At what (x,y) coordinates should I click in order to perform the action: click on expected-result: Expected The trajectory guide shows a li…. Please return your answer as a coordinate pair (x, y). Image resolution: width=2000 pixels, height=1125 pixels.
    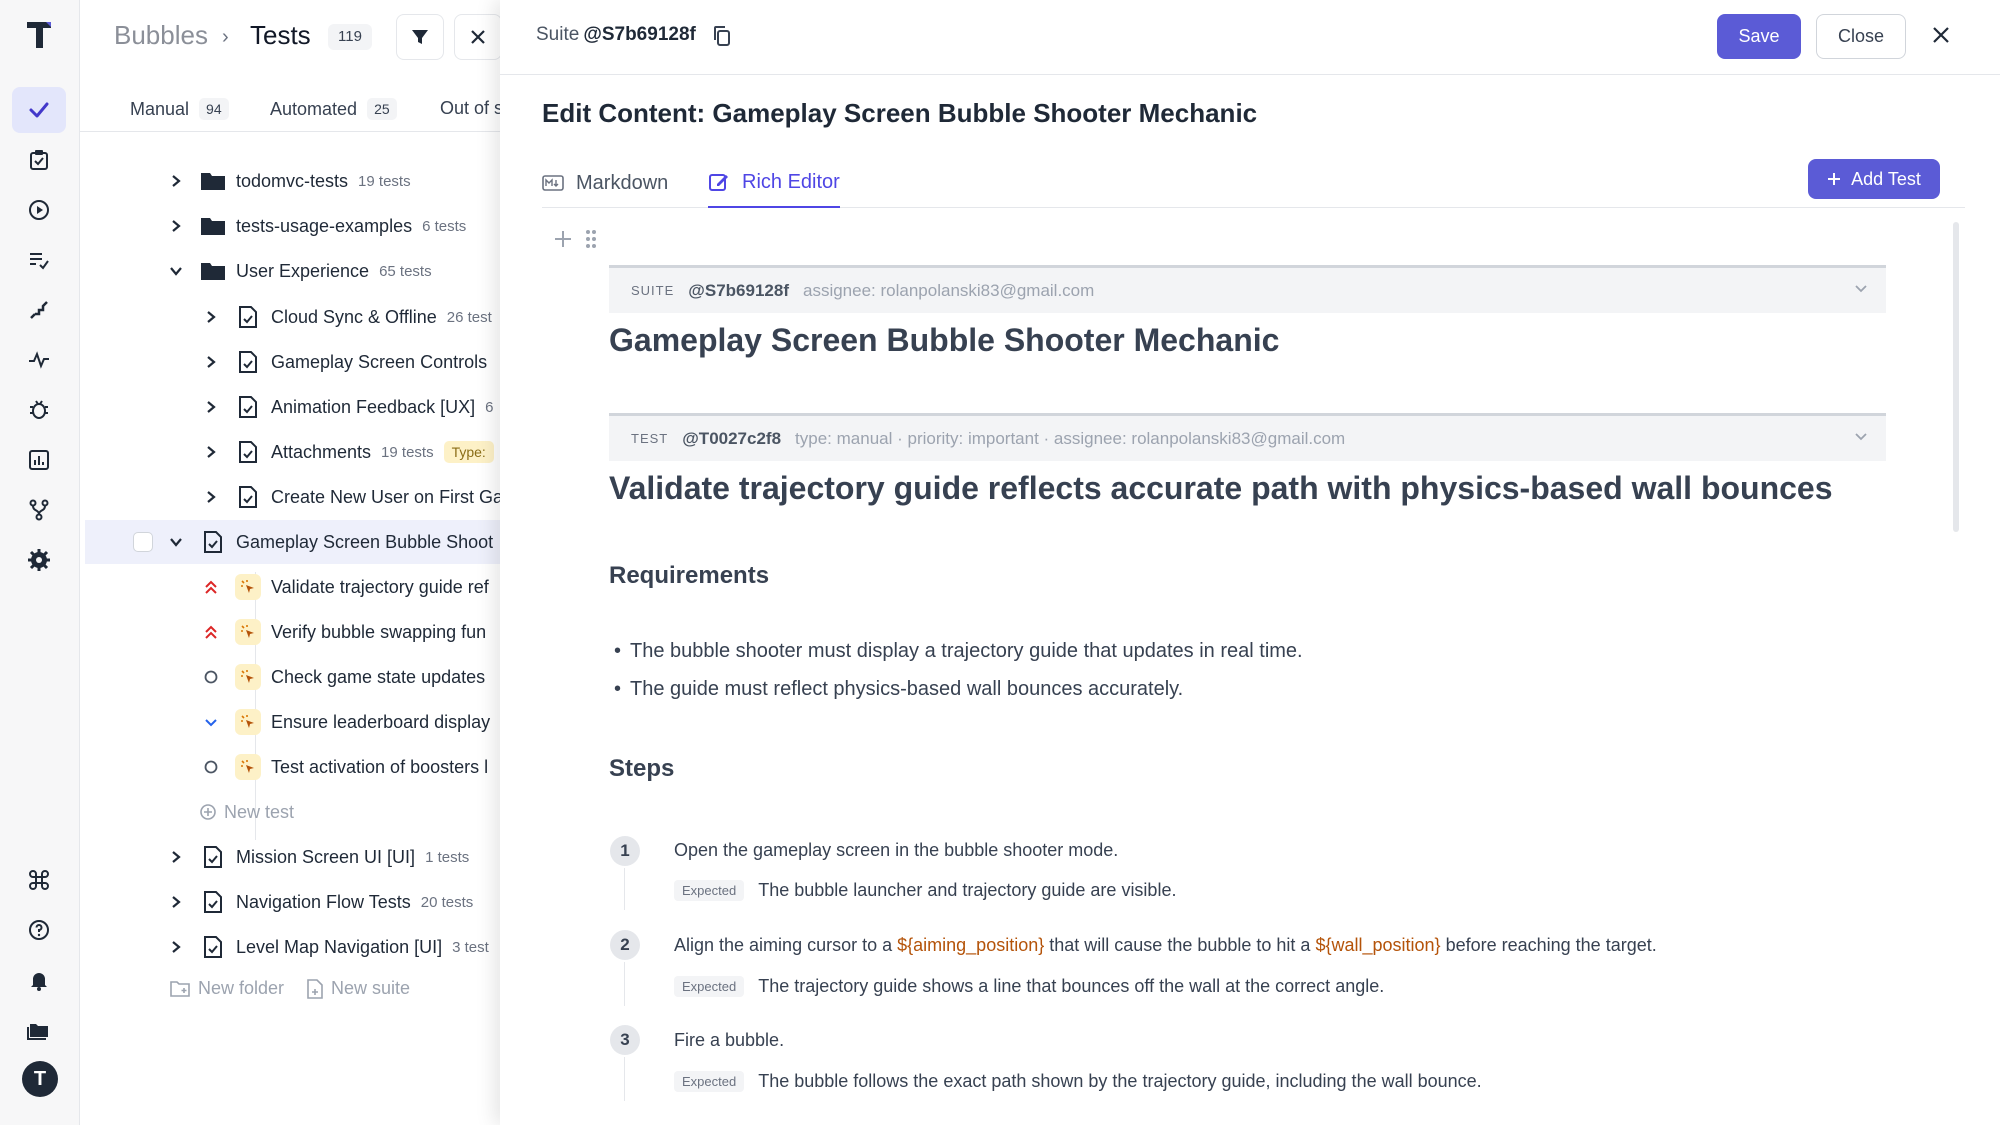
    Looking at the image, I should click on (1029, 986).